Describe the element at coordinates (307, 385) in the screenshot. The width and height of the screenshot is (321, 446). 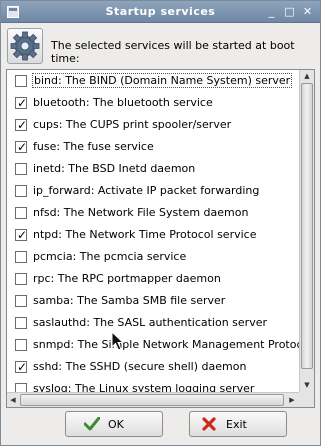
I see `scroll-down-arrow-icon: ▼` at that location.